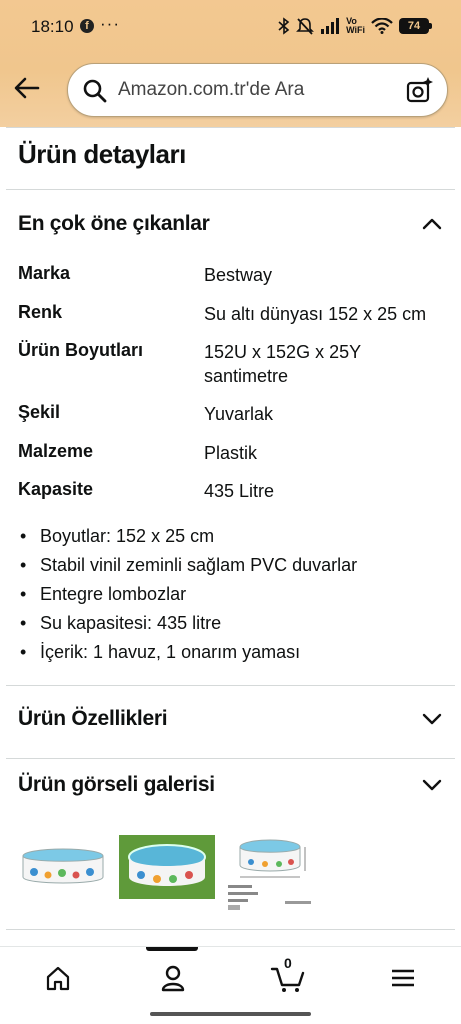  I want to click on spec-value: Bestway, so click(238, 275).